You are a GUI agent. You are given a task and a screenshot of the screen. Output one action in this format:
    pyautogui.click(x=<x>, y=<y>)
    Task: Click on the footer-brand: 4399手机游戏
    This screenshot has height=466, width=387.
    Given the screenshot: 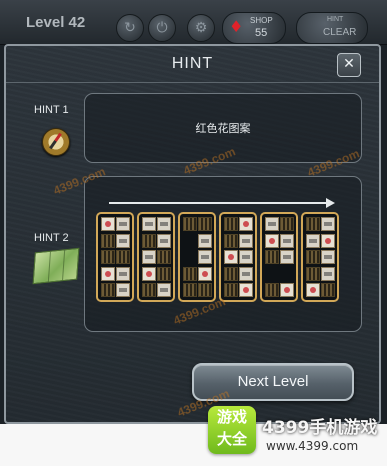 What is the action you would take?
    pyautogui.click(x=320, y=428)
    